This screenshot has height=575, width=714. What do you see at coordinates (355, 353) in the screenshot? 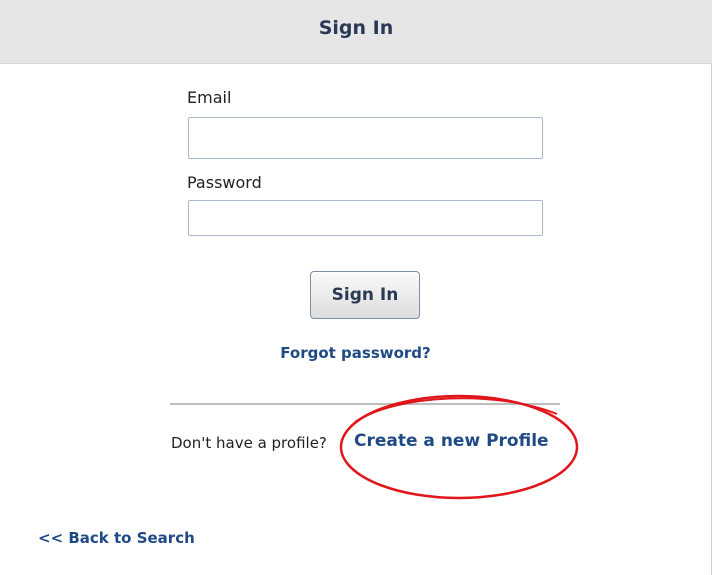
I see `forgot-password-link: Forgot password?` at bounding box center [355, 353].